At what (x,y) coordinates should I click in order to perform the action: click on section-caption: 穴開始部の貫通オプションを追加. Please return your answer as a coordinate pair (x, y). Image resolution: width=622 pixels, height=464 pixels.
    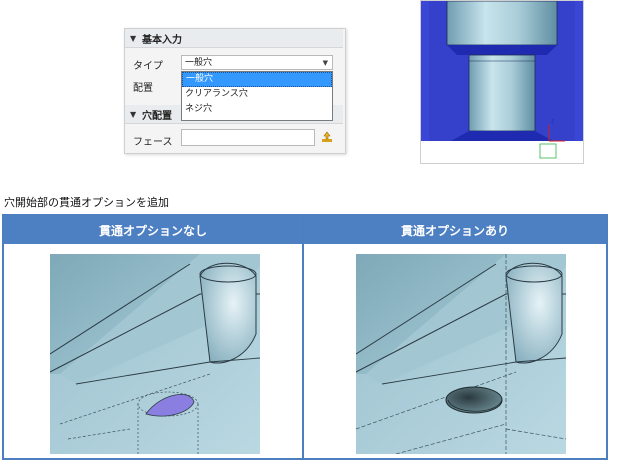
    Looking at the image, I should click on (86, 202).